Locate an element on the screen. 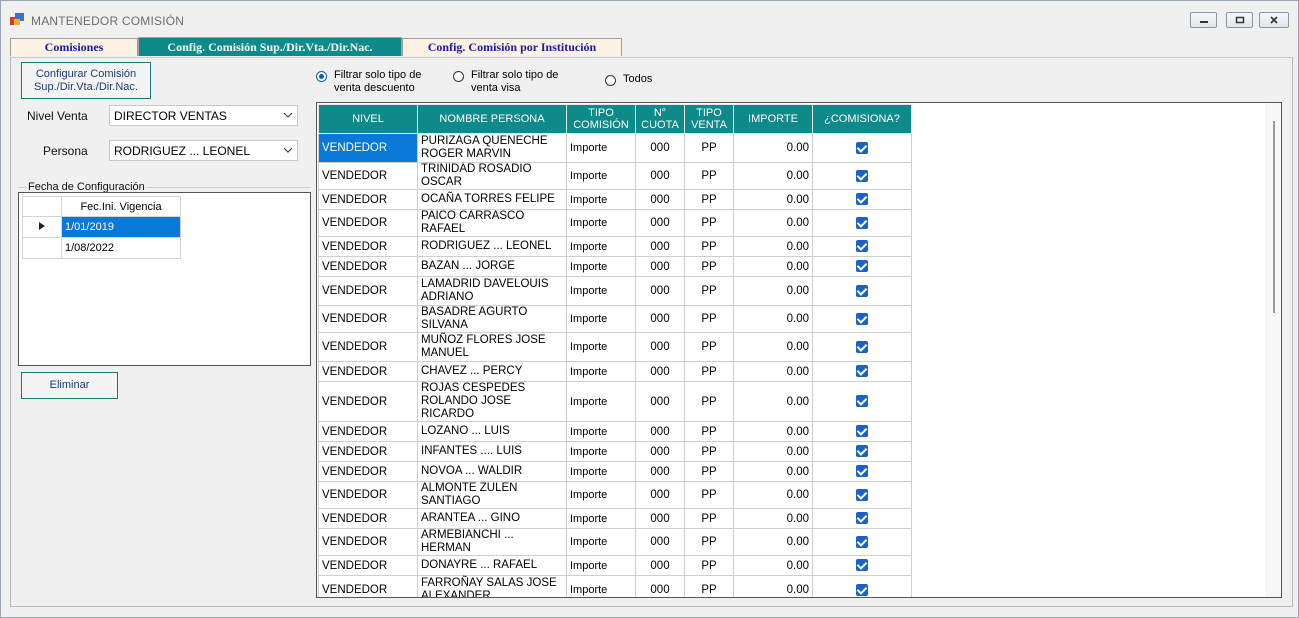  grid-cell-nombre: ARANTEA ... GINO is located at coordinates (492, 518).